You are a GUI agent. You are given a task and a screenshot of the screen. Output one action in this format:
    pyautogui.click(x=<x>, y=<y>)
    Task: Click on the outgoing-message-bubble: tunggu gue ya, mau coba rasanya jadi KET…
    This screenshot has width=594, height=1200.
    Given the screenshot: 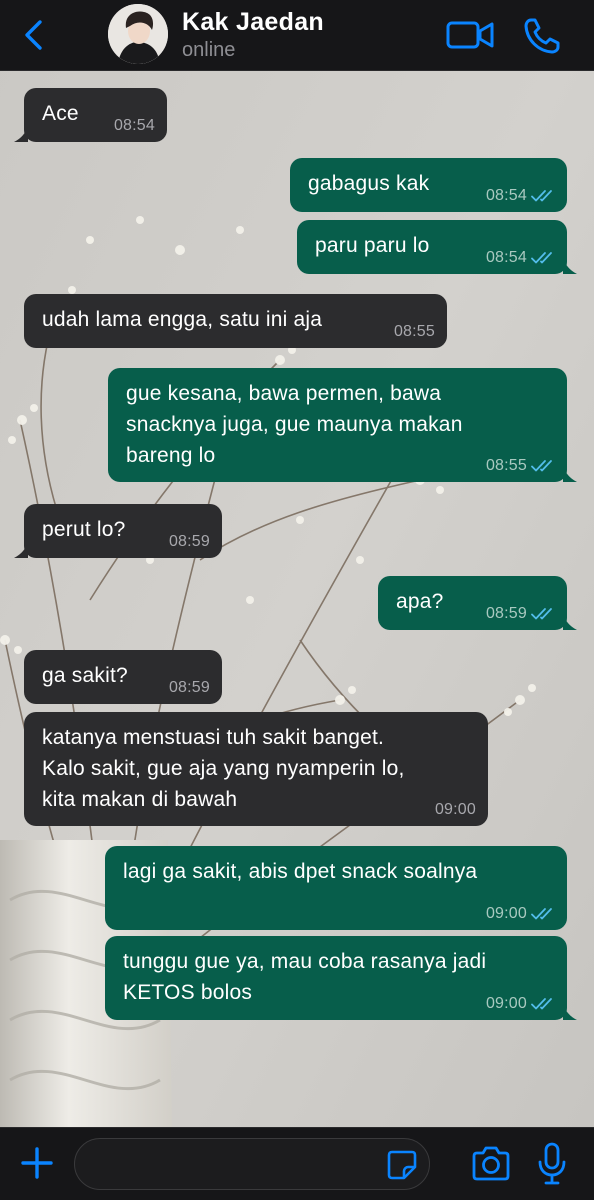 What is the action you would take?
    pyautogui.click(x=341, y=978)
    